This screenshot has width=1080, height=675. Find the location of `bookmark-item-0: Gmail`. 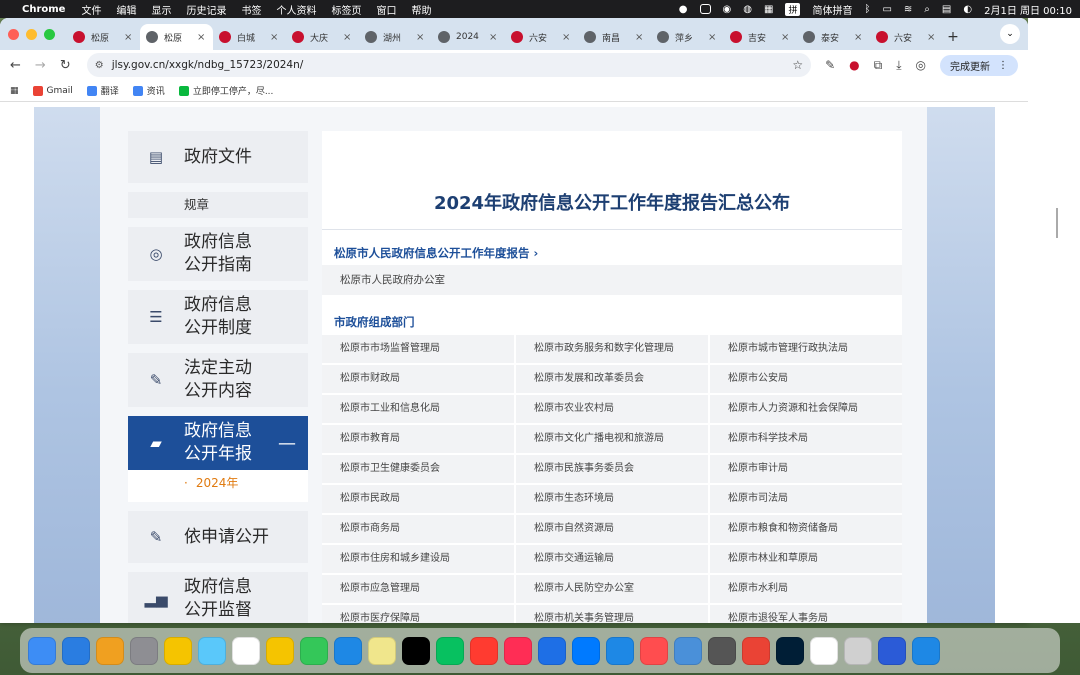

bookmark-item-0: Gmail is located at coordinates (52, 90).